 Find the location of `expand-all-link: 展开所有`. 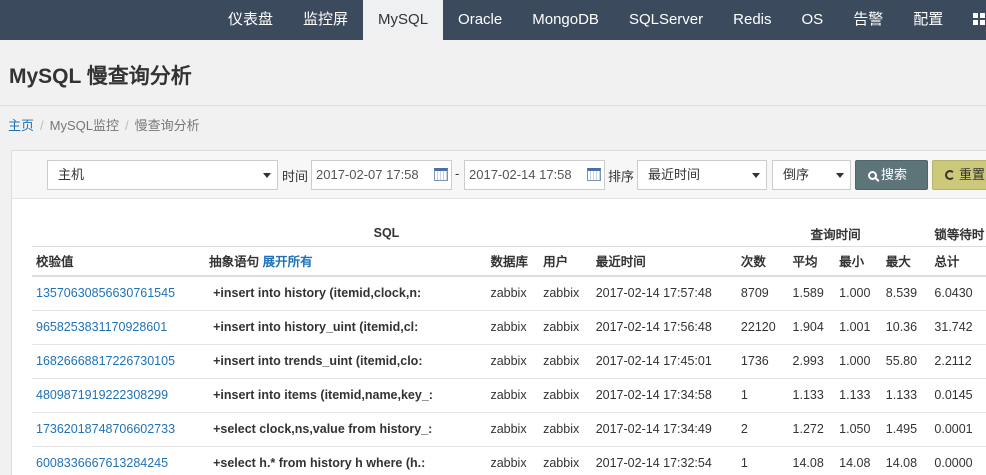

expand-all-link: 展开所有 is located at coordinates (288, 262).